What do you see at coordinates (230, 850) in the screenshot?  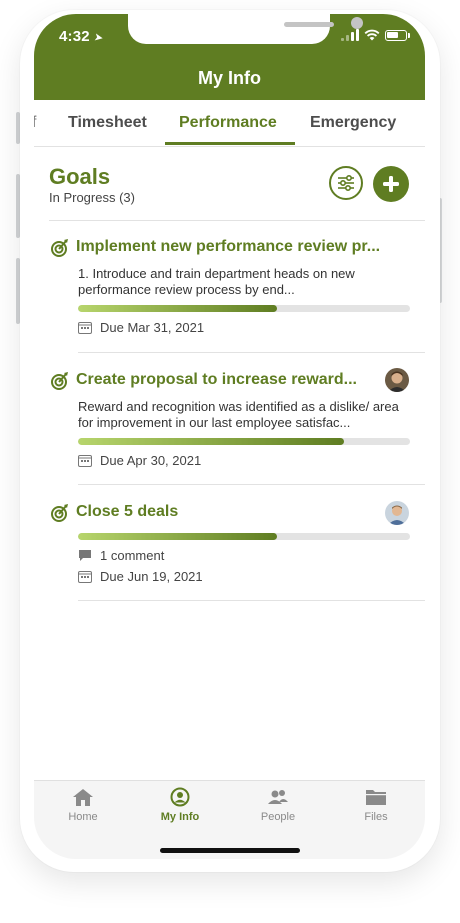 I see `home-indicator` at bounding box center [230, 850].